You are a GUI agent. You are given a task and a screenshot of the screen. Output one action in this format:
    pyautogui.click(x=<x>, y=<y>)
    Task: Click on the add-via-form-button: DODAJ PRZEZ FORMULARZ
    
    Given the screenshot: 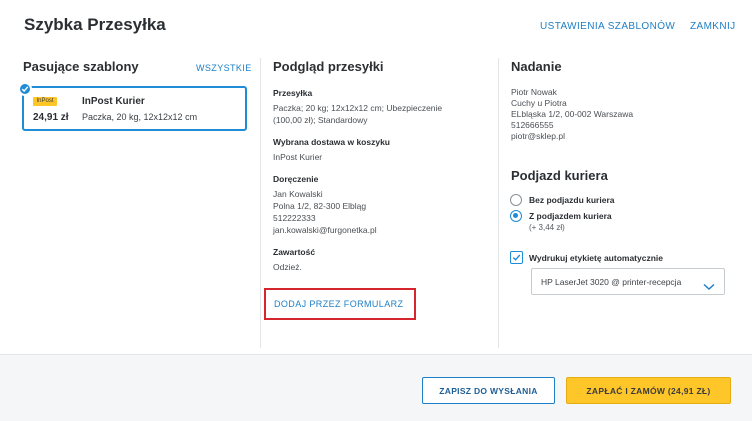 What is the action you would take?
    pyautogui.click(x=340, y=304)
    